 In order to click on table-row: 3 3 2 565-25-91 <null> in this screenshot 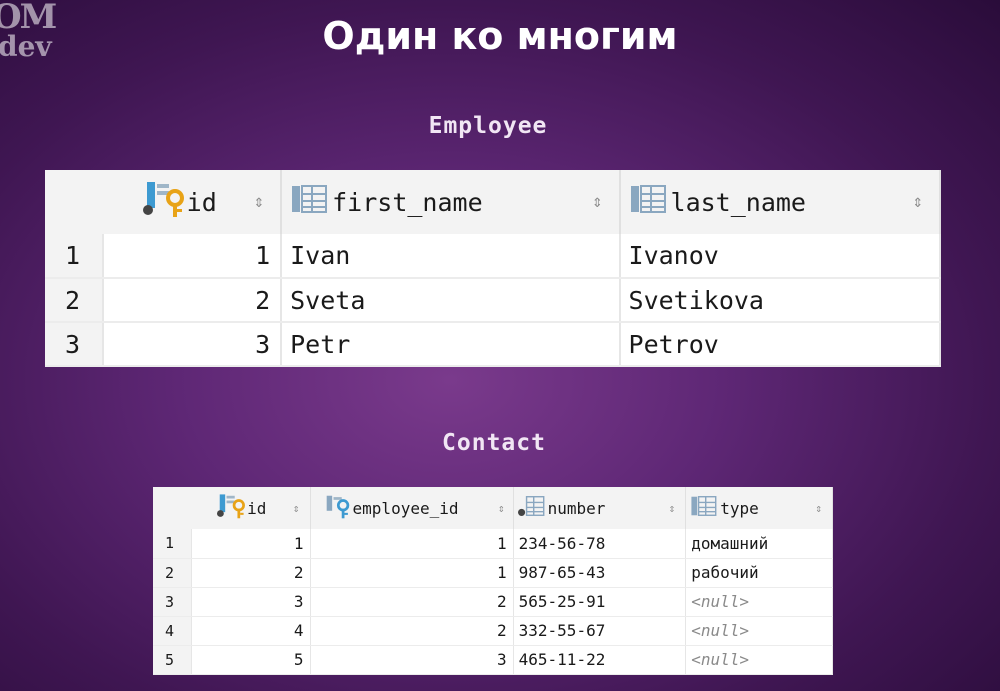, I will do `click(493, 602)`.